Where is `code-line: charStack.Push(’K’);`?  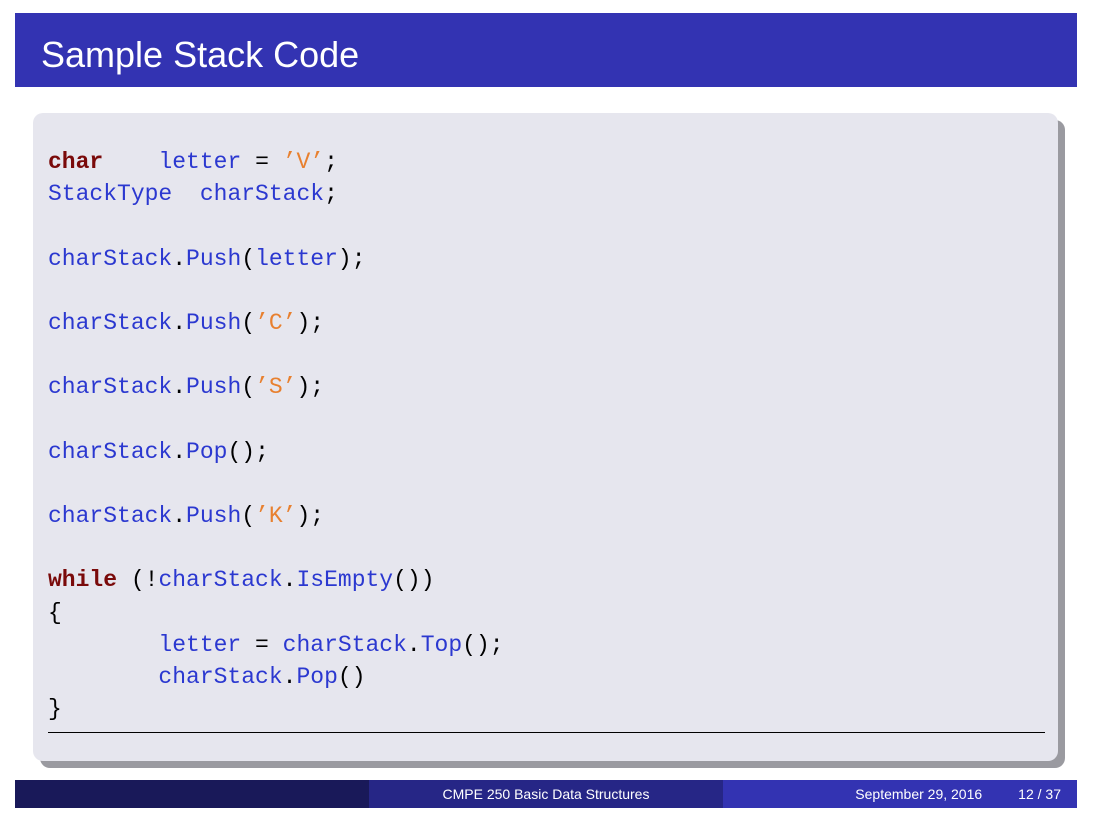
code-line: charStack.Push(’K’); is located at coordinates (276, 516).